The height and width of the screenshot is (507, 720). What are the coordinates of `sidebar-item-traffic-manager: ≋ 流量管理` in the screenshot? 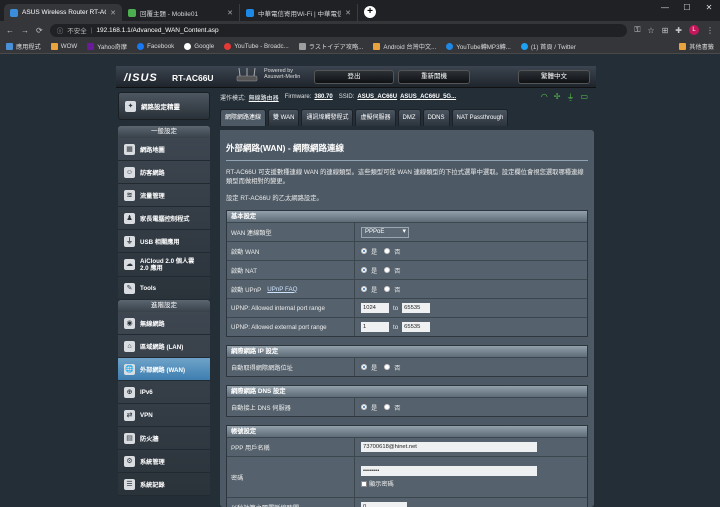 It's located at (164, 195).